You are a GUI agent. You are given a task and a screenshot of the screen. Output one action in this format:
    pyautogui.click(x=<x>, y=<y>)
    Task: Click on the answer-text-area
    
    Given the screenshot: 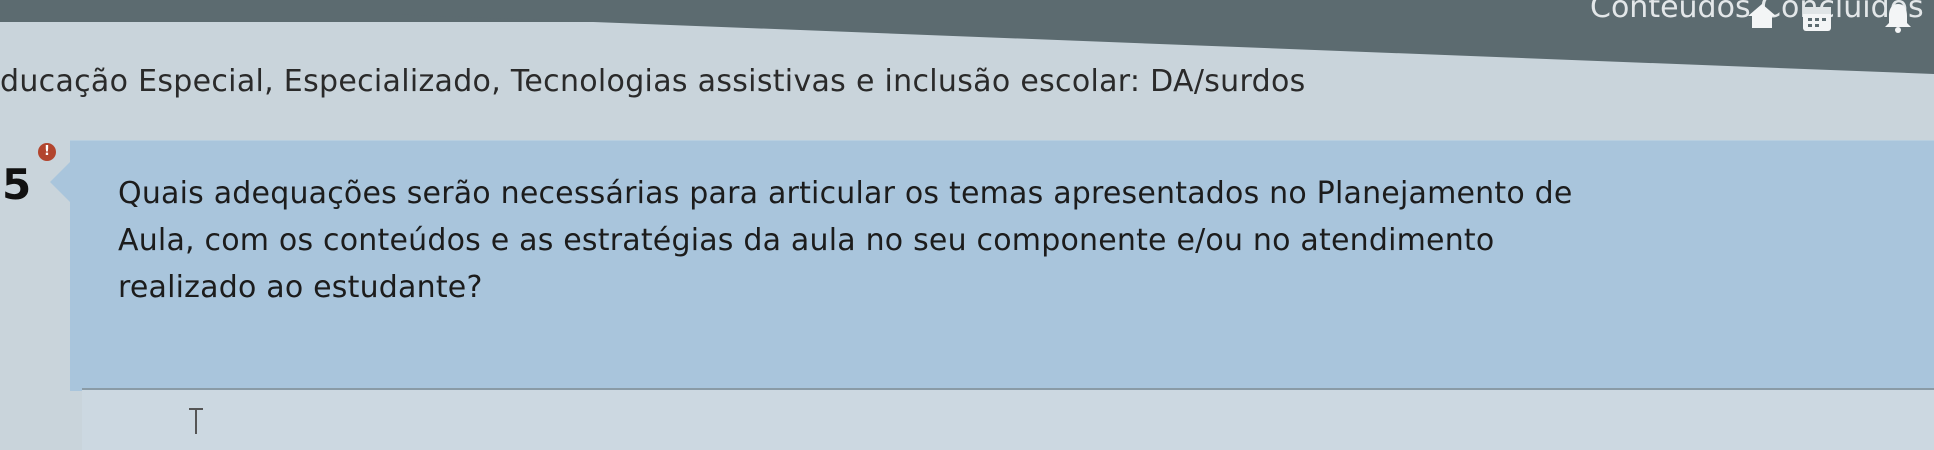 What is the action you would take?
    pyautogui.click(x=1008, y=419)
    